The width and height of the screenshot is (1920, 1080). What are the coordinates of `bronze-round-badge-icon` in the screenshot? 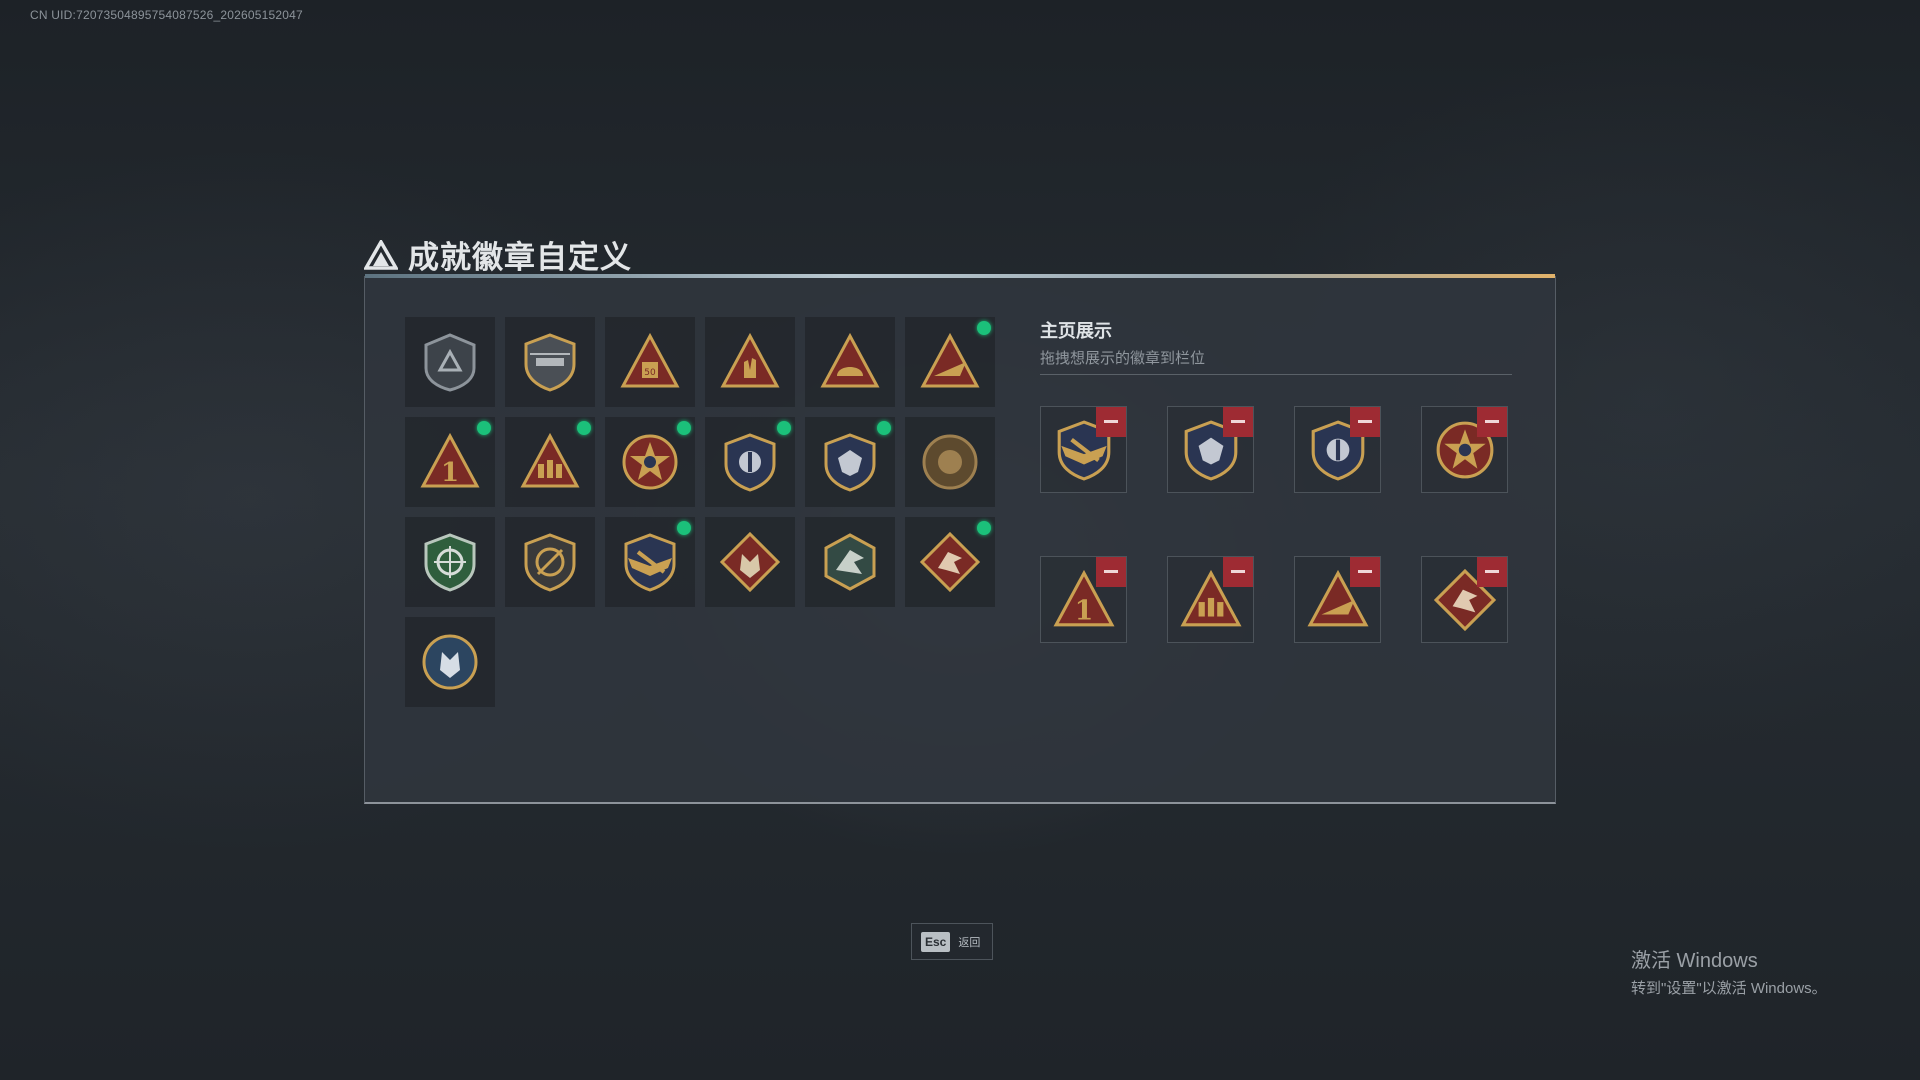 It's located at (950, 462).